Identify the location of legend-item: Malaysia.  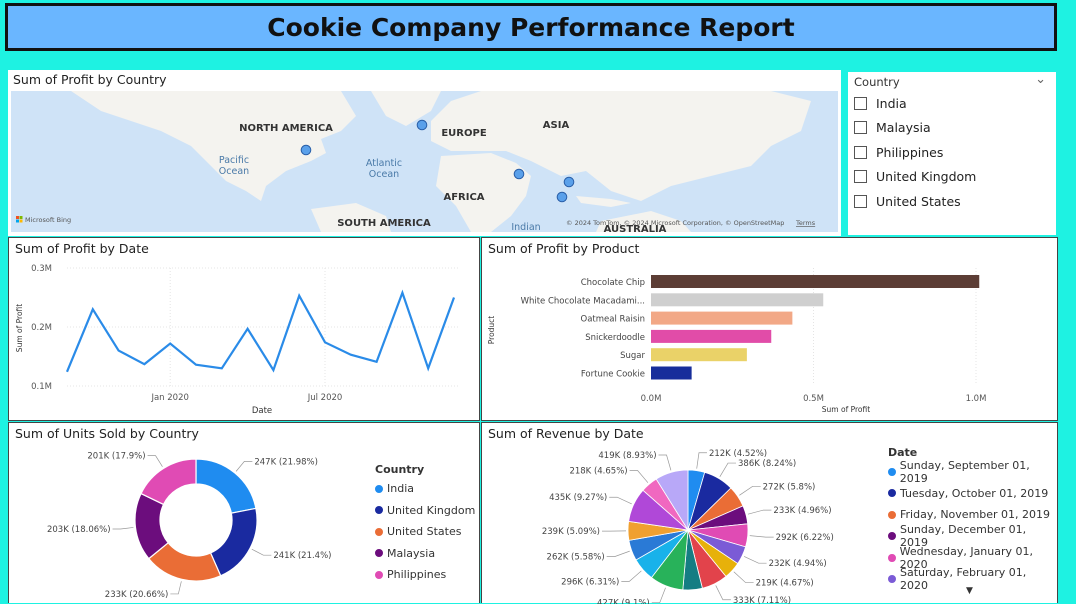
(425, 554).